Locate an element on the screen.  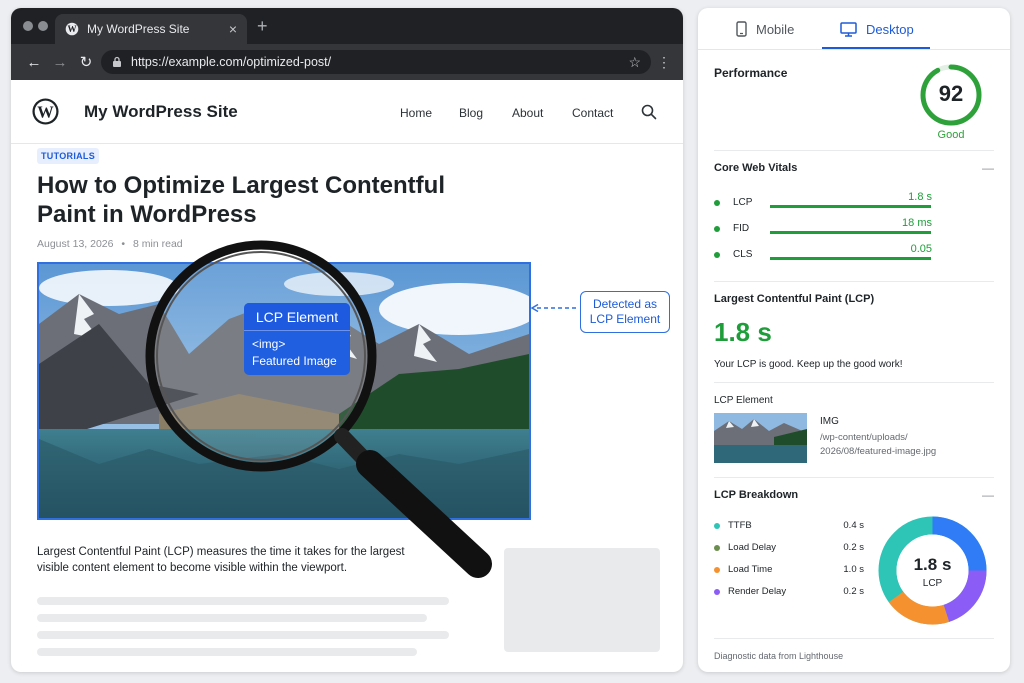
browser-tab: W My WordPress Site × is located at coordinates (151, 29).